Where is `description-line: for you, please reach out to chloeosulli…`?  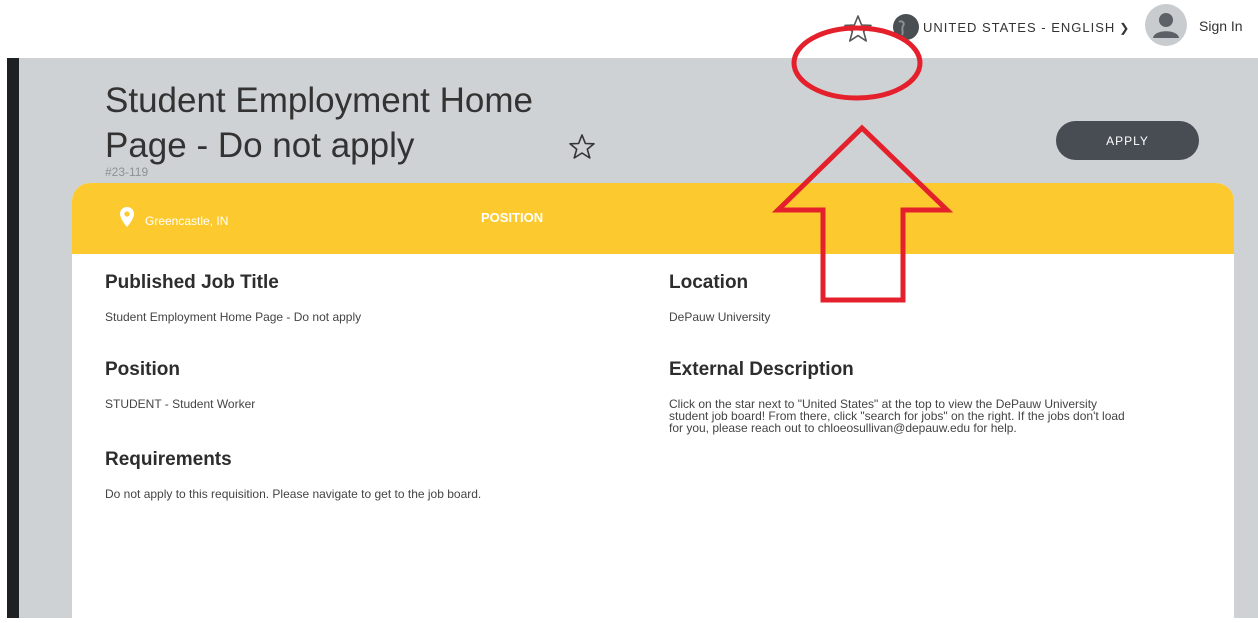 description-line: for you, please reach out to chloeosulli… is located at coordinates (843, 428).